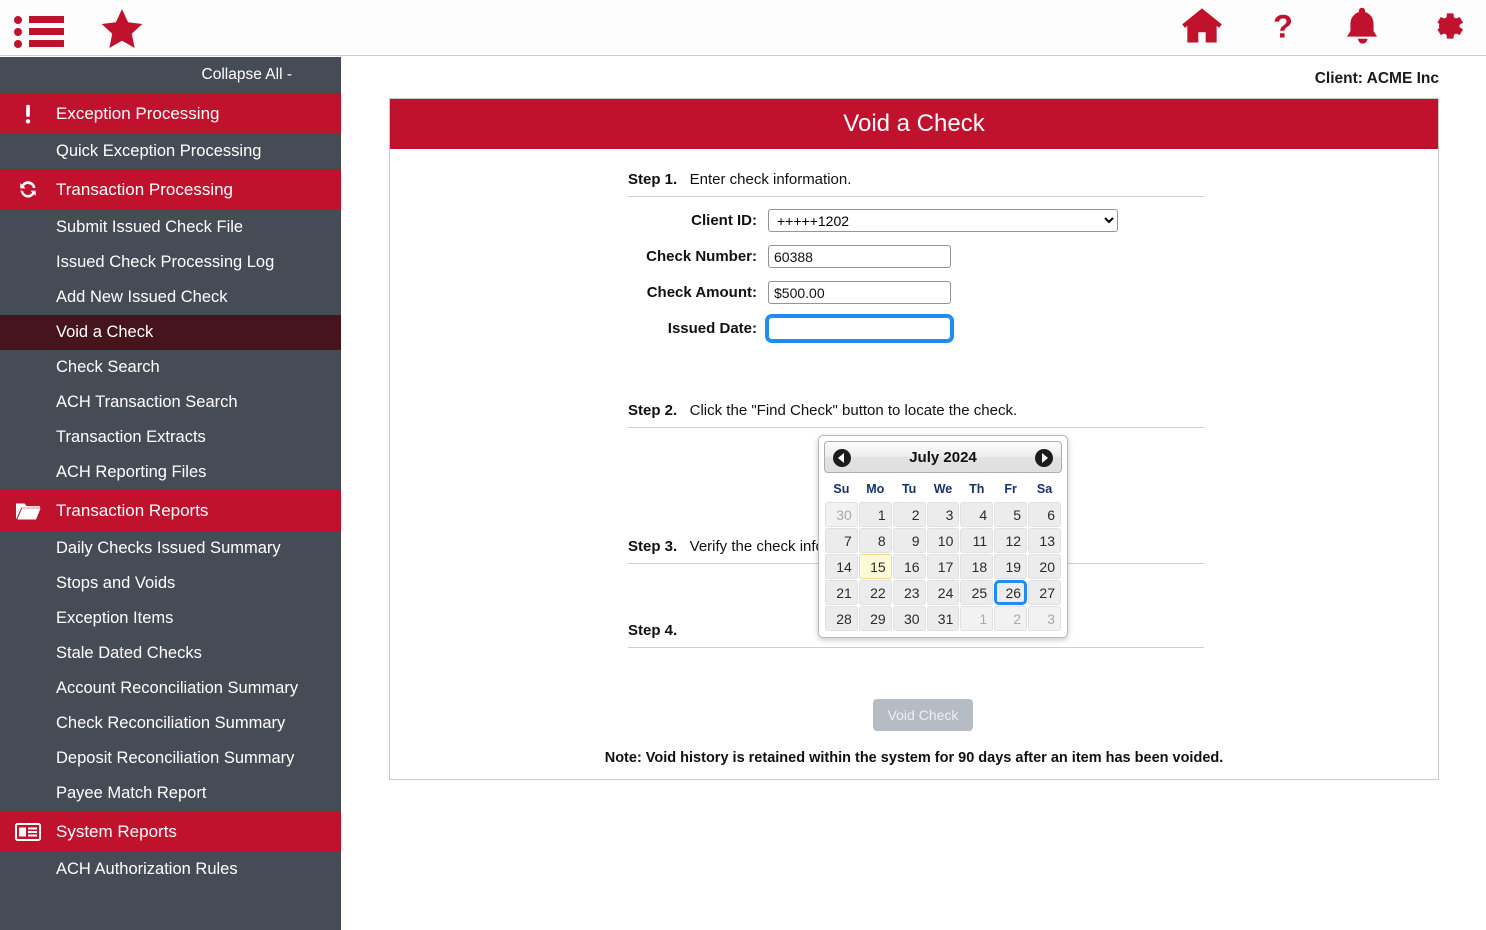 Image resolution: width=1486 pixels, height=930 pixels. What do you see at coordinates (909, 540) in the screenshot?
I see `datepicker-day: 9` at bounding box center [909, 540].